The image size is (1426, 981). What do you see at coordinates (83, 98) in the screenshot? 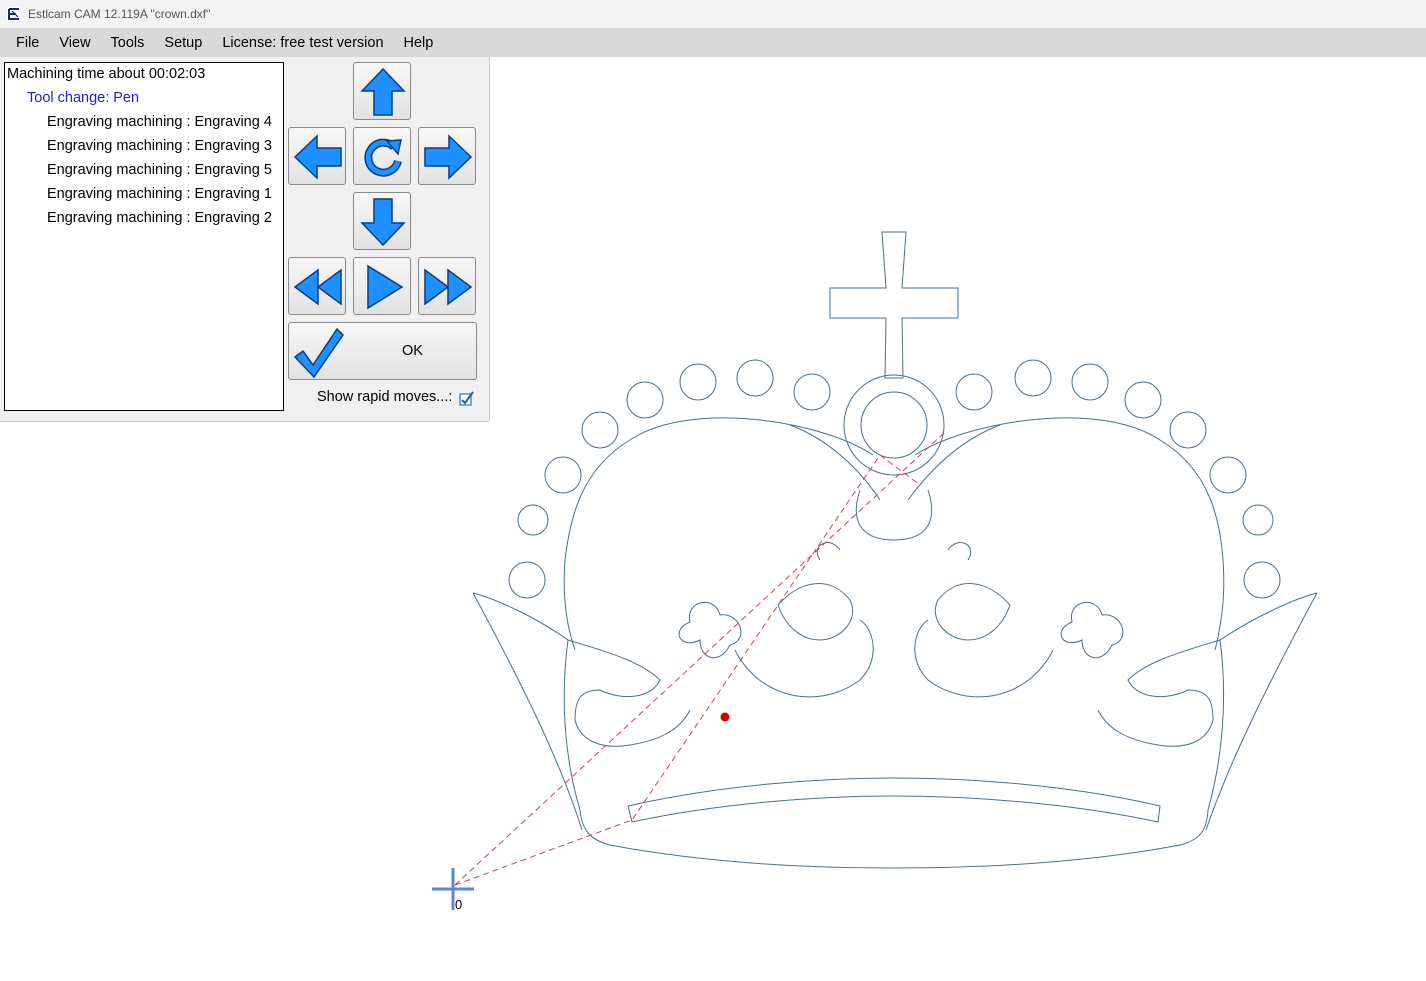
I see `tool-change-item: Tool change: Pen` at bounding box center [83, 98].